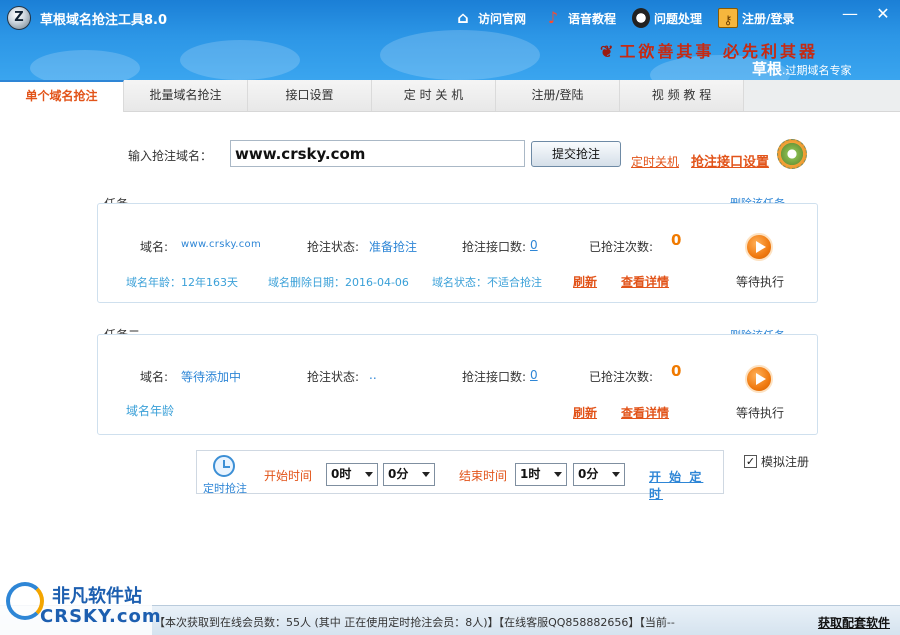 This screenshot has width=900, height=635. I want to click on close-button: ✕, so click(883, 15).